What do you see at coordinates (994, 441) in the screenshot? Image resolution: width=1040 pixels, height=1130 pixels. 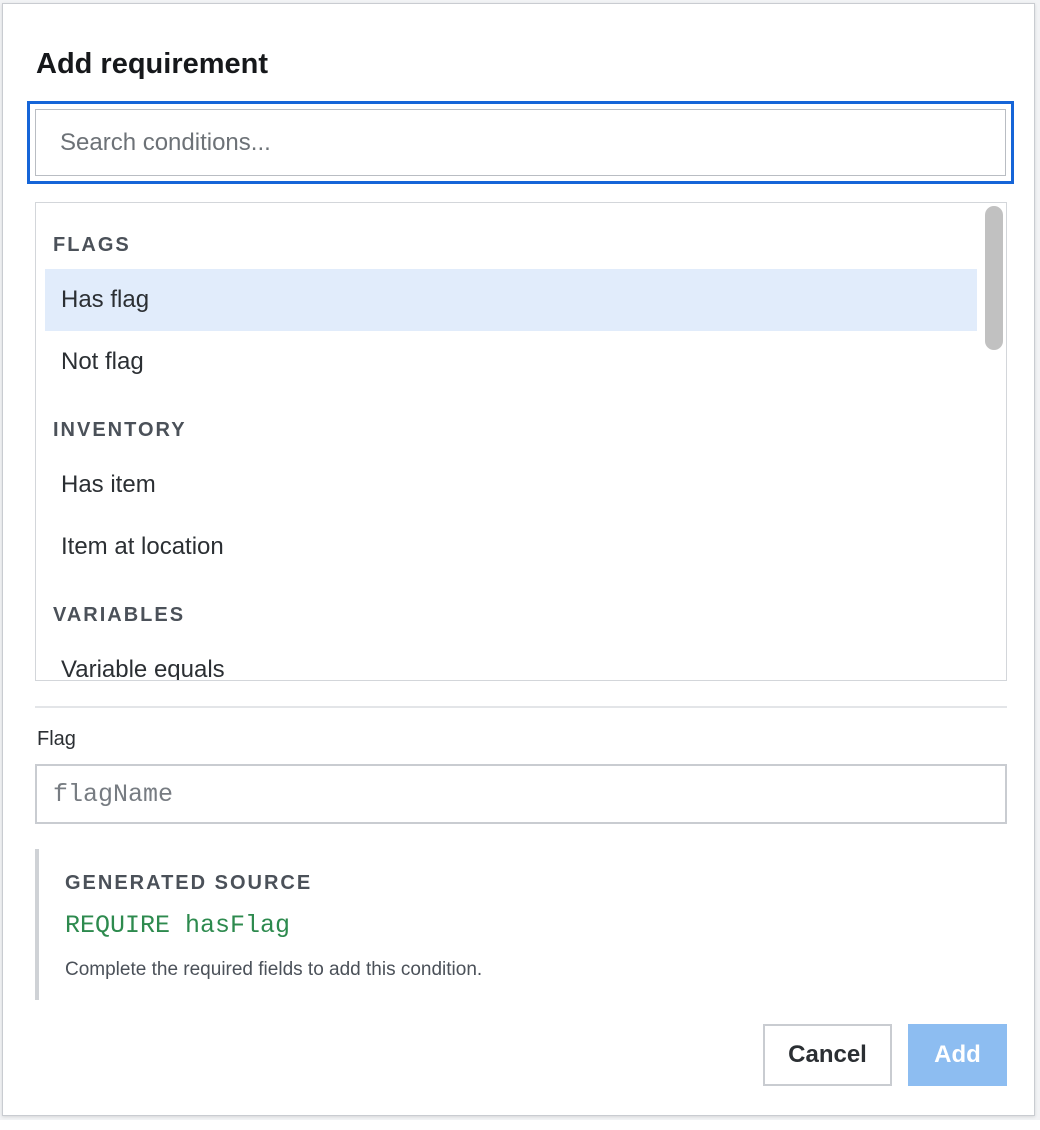 I see `list-scrollbar` at bounding box center [994, 441].